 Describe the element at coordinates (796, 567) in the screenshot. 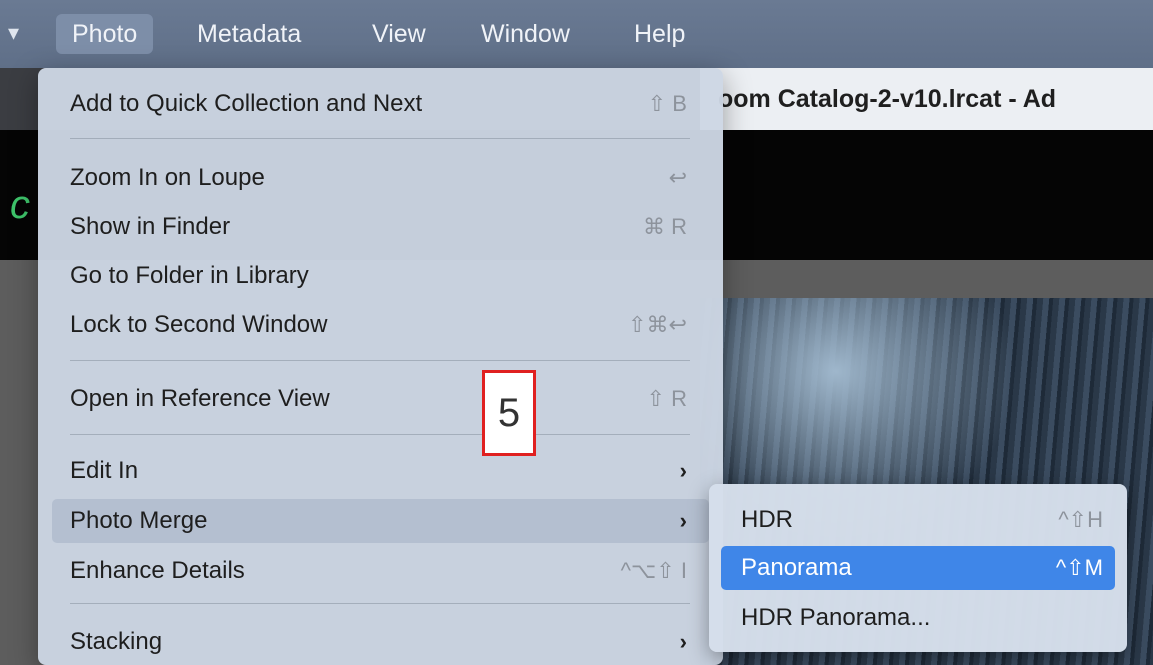

I see `submenu-item-label: Panorama` at that location.